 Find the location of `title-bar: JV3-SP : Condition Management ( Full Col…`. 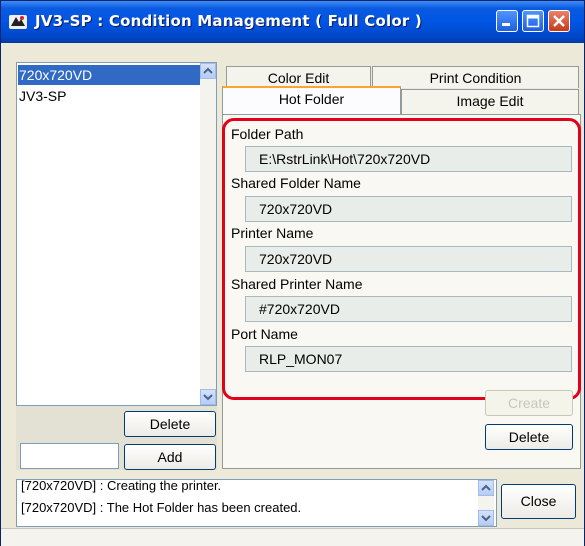

title-bar: JV3-SP : Condition Management ( Full Col… is located at coordinates (292, 22).